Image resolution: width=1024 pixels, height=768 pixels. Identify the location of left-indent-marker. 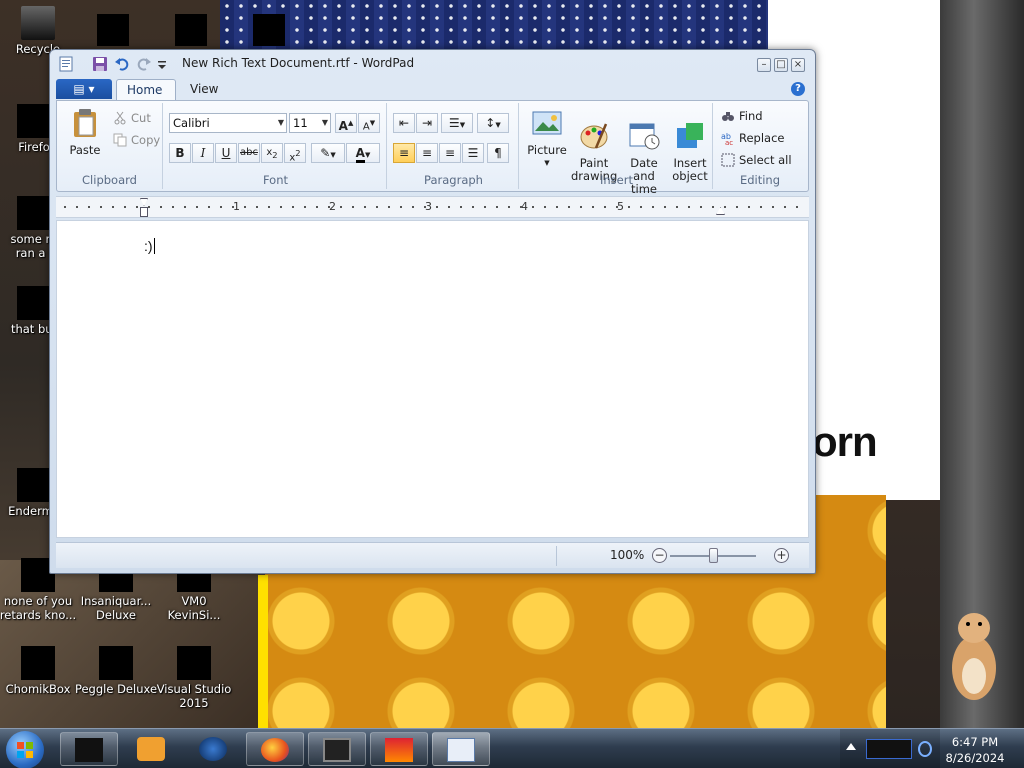
(144, 212).